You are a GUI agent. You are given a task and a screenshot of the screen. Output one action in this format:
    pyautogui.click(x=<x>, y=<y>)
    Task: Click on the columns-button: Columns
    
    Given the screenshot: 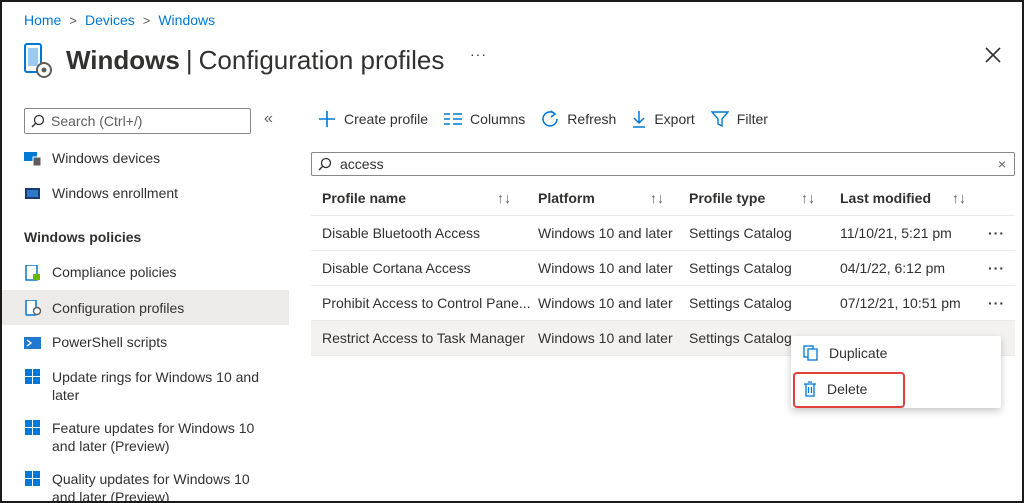 What is the action you would take?
    pyautogui.click(x=484, y=119)
    